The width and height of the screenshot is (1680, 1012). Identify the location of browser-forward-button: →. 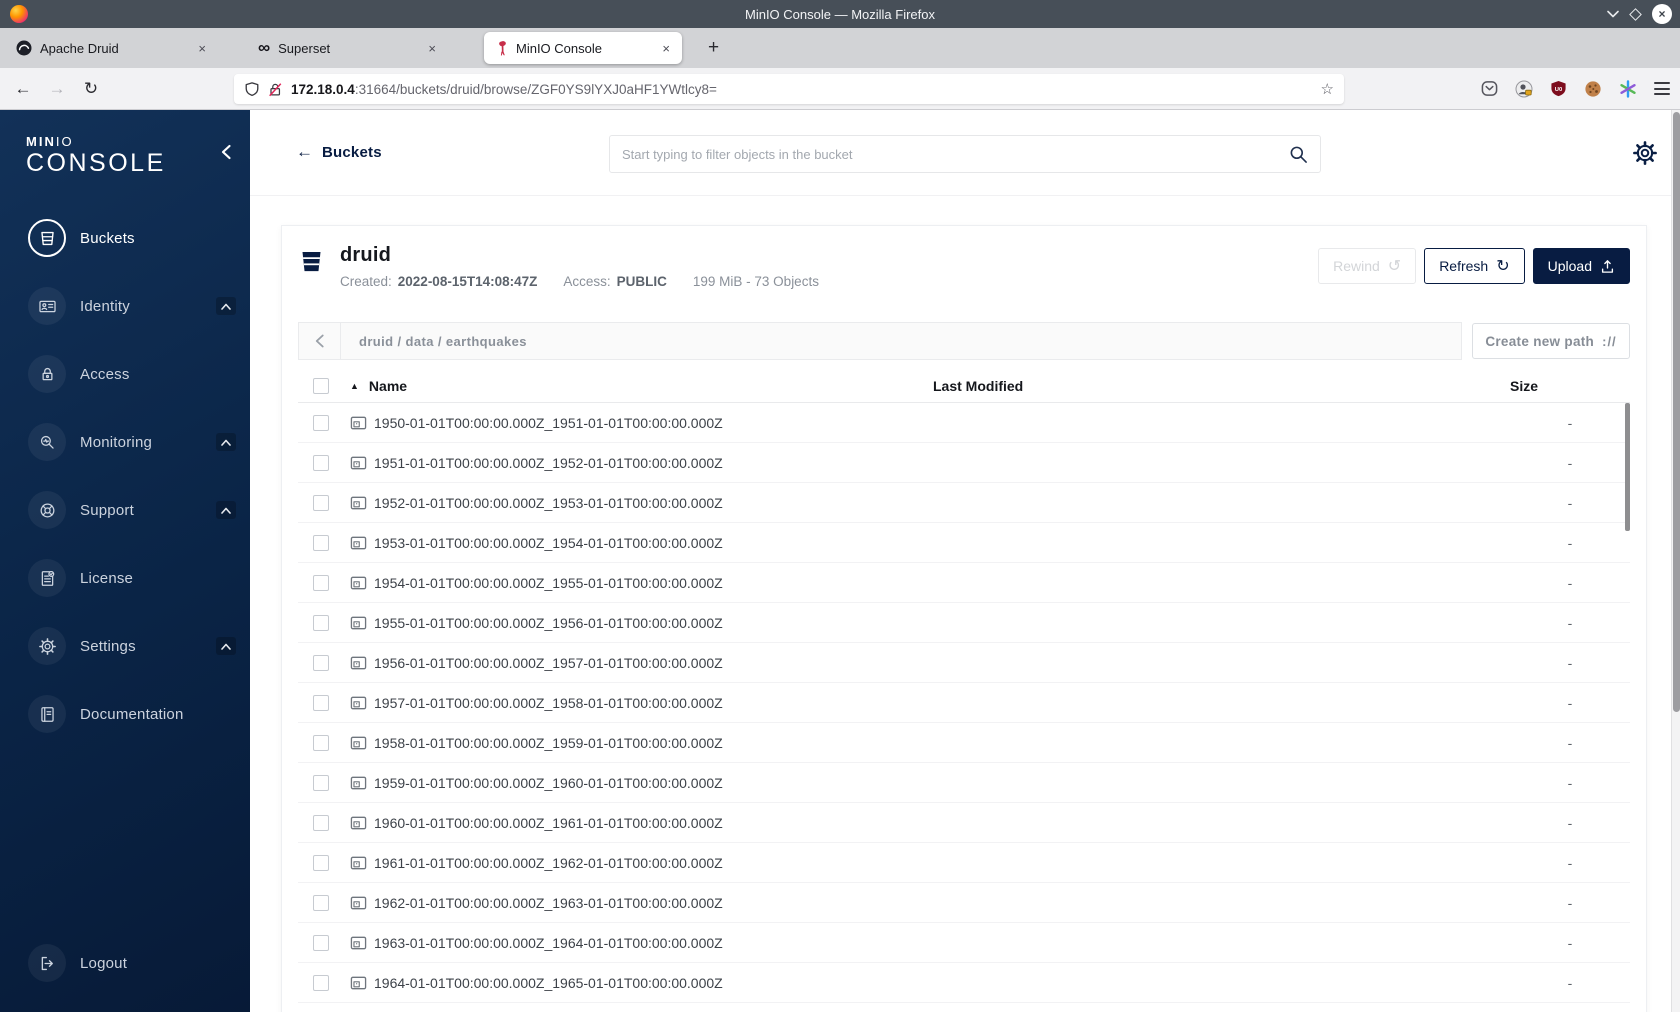
(57, 89).